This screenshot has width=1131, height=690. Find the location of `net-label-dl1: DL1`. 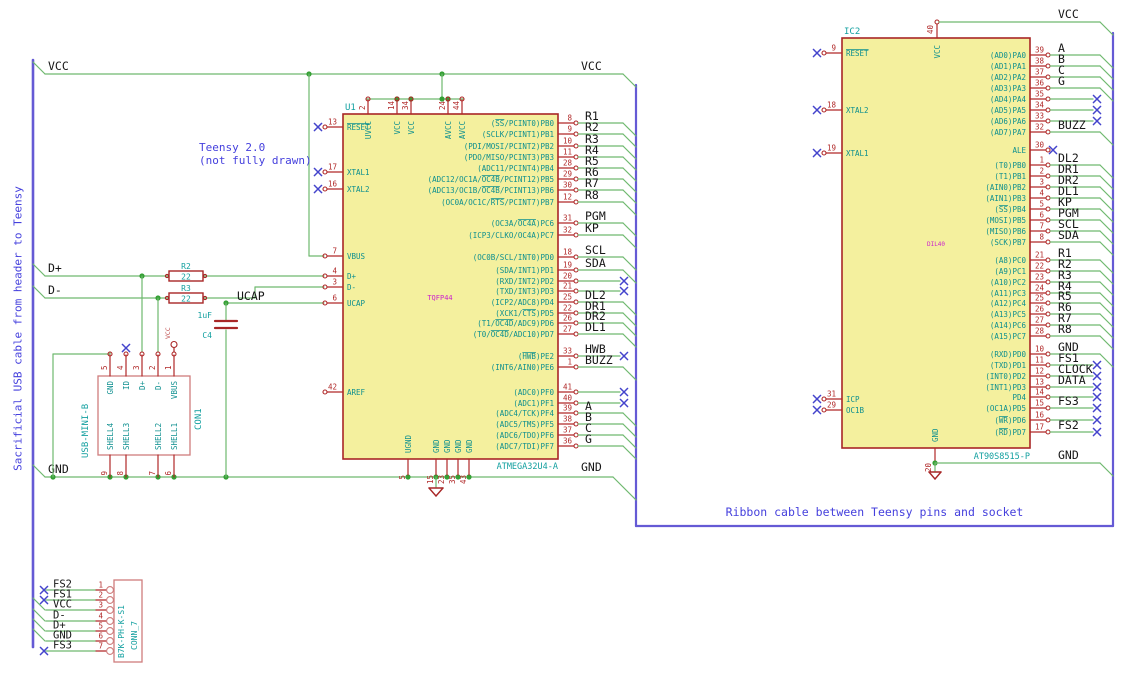

net-label-dl1: DL1 is located at coordinates (595, 327).